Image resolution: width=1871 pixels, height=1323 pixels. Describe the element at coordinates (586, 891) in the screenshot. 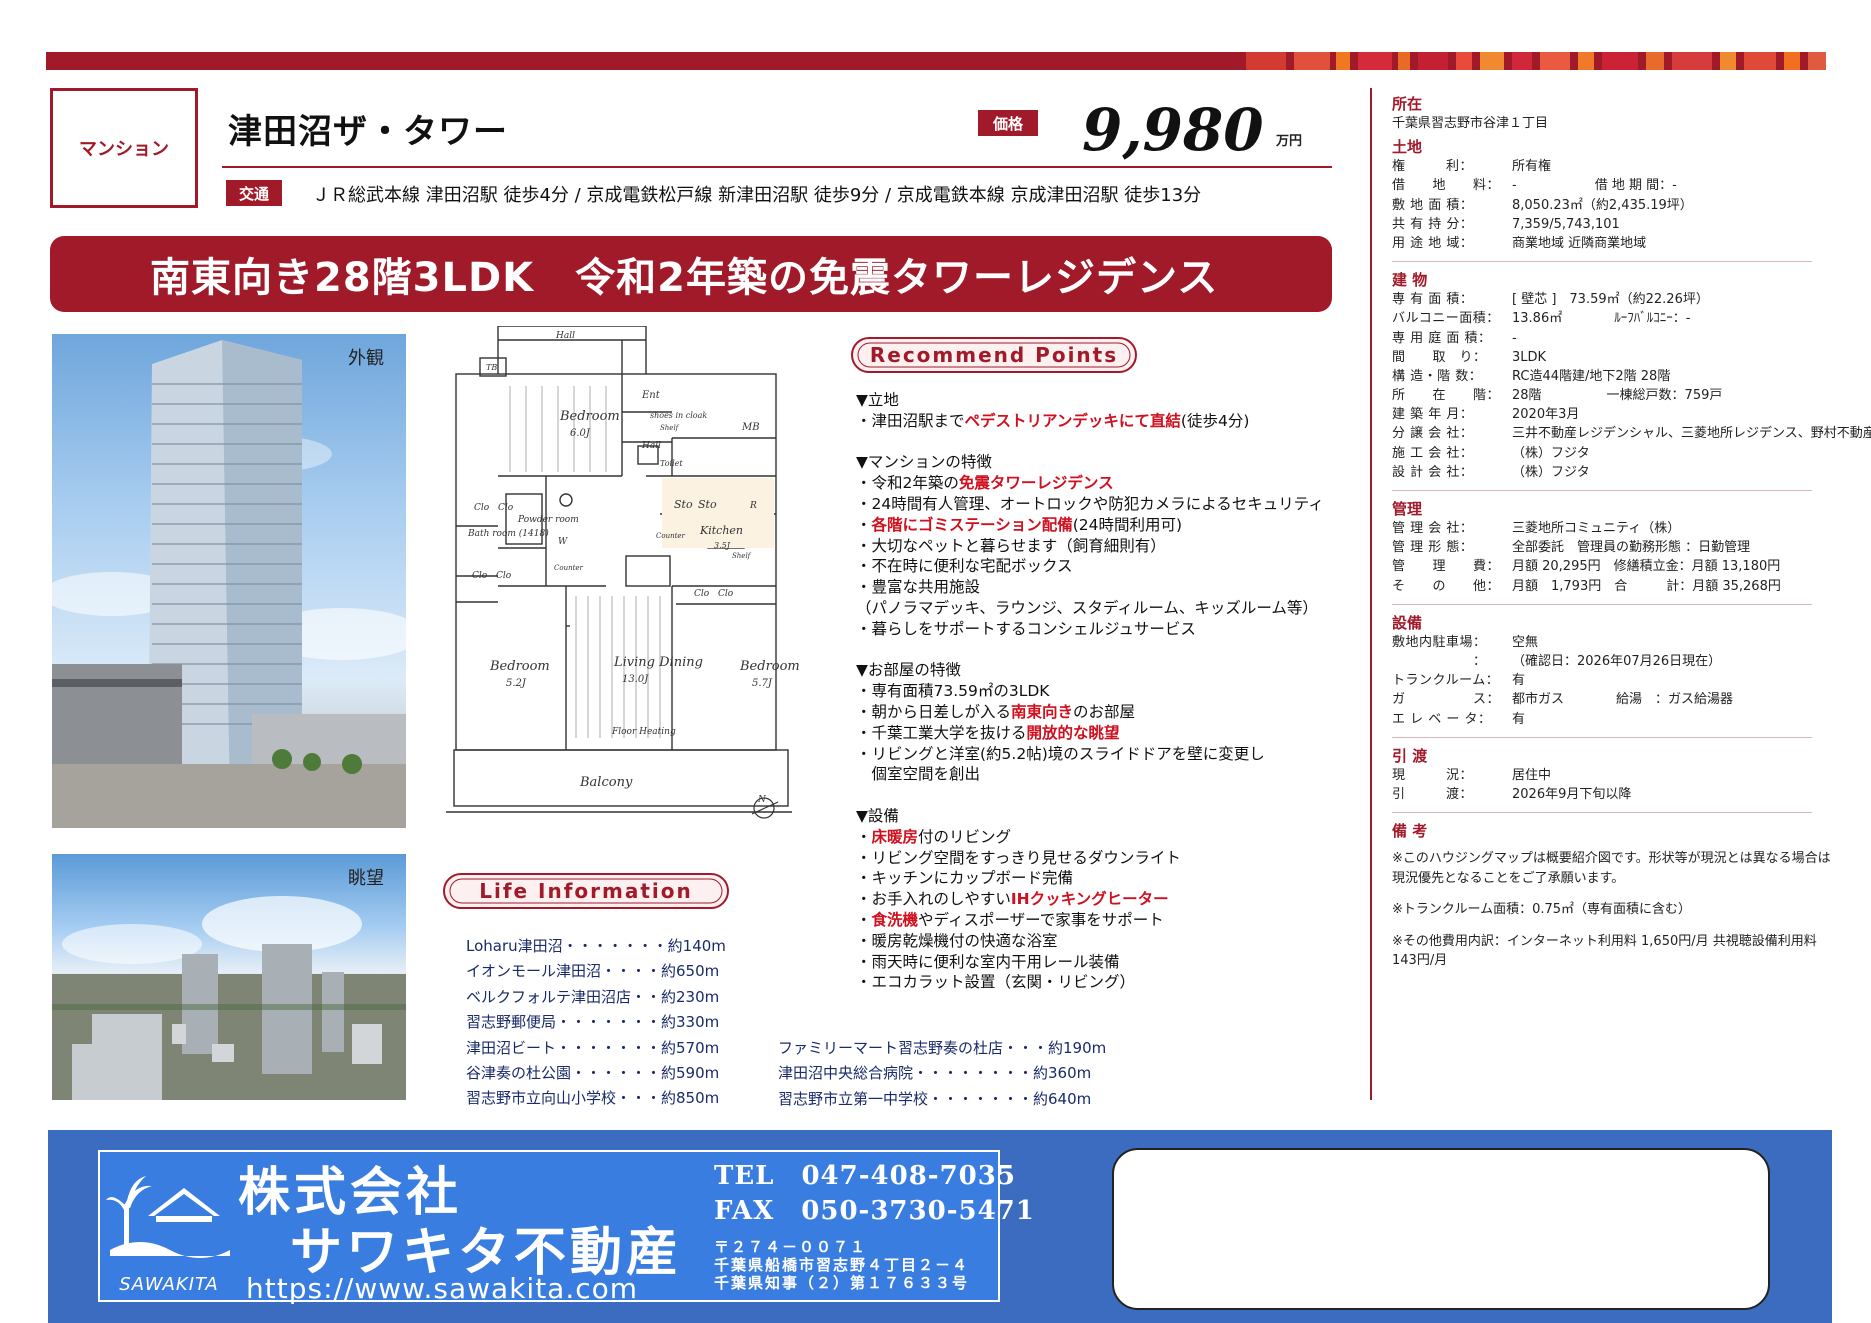

I see `life-info-title: Life Information` at that location.